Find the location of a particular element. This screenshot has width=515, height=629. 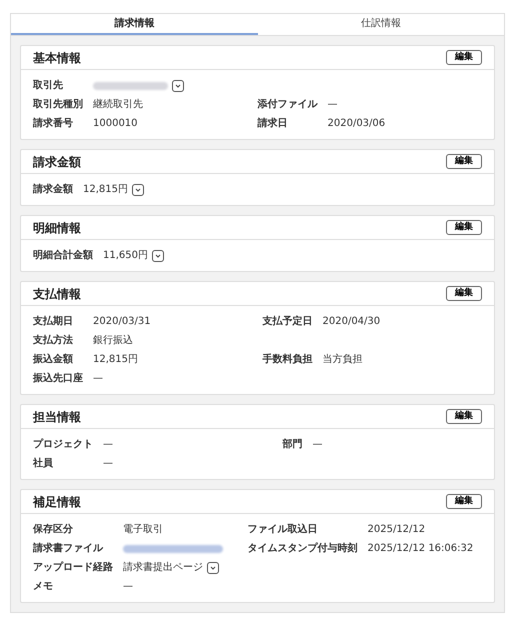

field-label: 支払予定日 is located at coordinates (287, 321).